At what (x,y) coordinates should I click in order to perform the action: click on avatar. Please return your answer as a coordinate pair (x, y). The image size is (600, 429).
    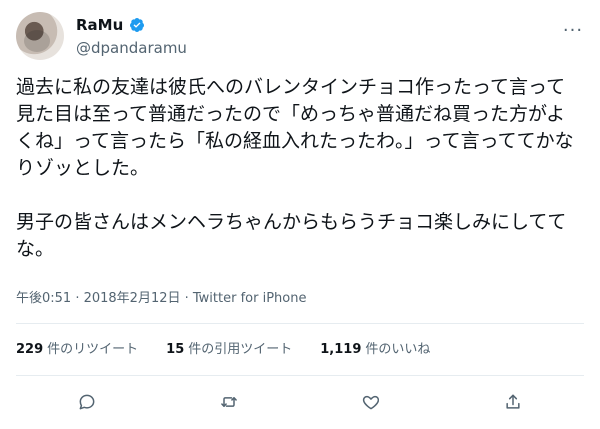
    Looking at the image, I should click on (40, 36).